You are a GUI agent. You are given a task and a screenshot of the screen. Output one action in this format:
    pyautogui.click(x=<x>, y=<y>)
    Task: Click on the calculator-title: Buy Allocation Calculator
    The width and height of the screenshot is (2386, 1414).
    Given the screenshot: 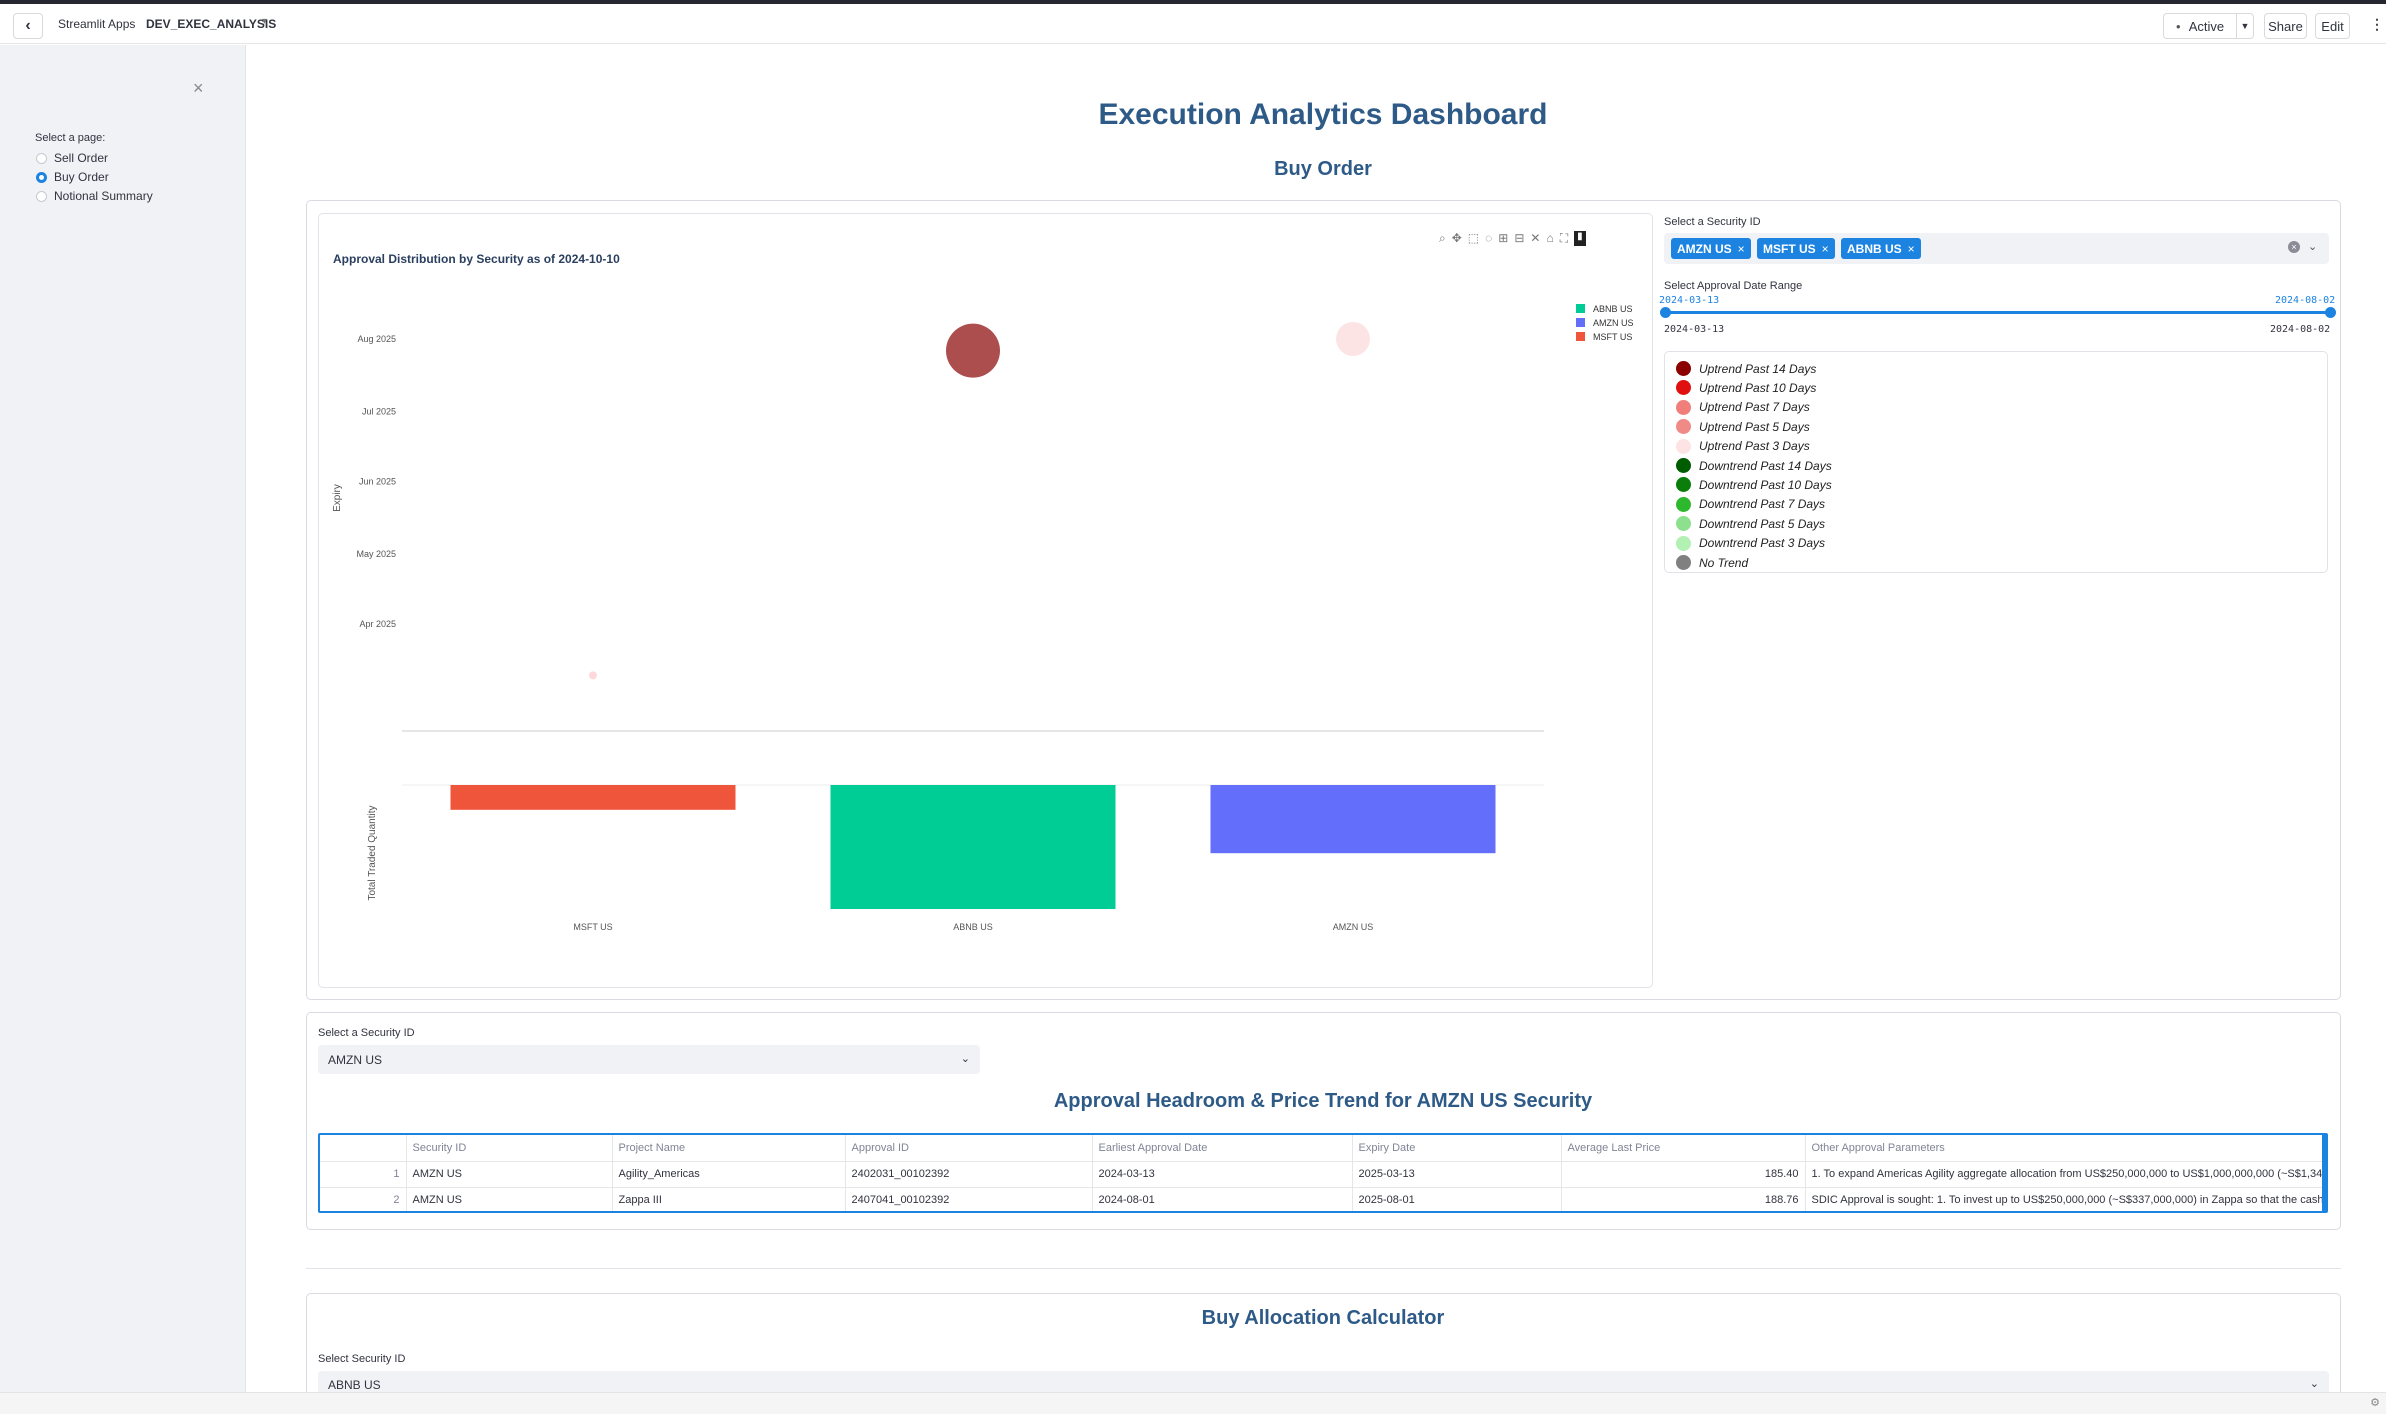 What is the action you would take?
    pyautogui.click(x=1323, y=1318)
    